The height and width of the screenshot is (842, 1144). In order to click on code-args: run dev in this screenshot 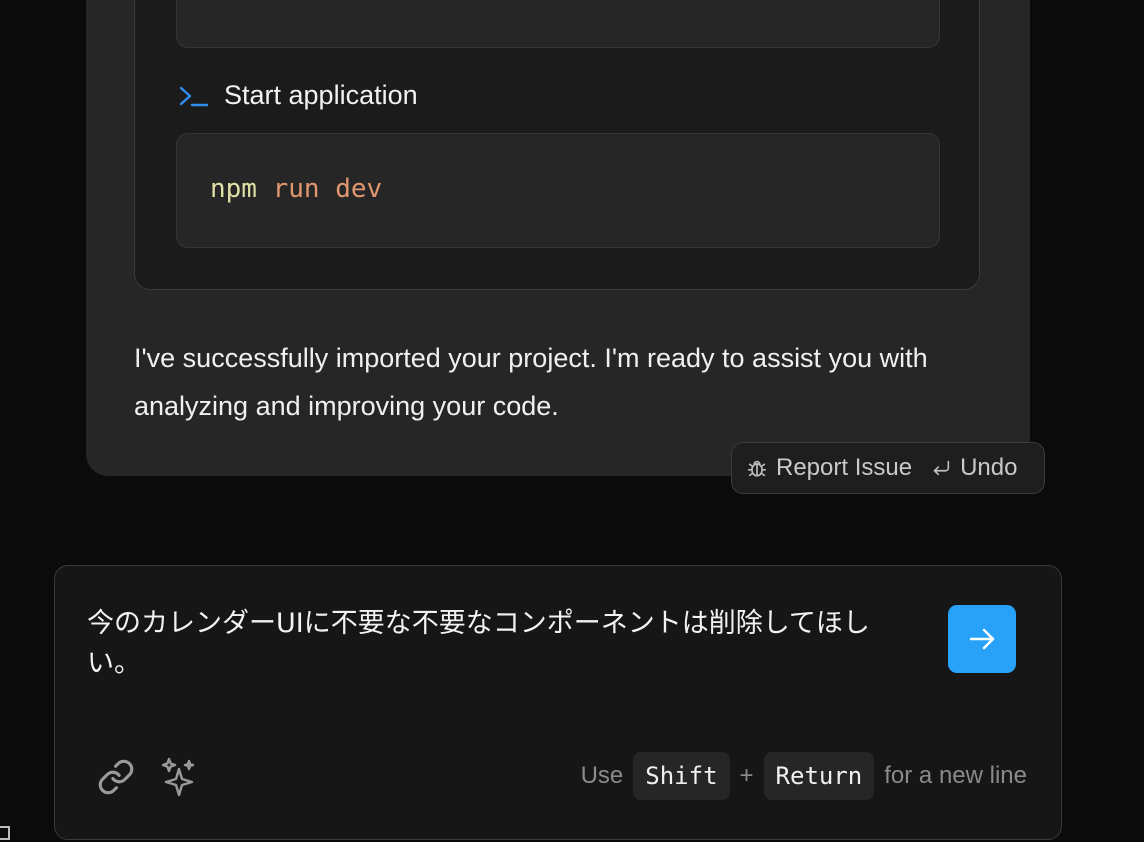, I will do `click(327, 189)`.